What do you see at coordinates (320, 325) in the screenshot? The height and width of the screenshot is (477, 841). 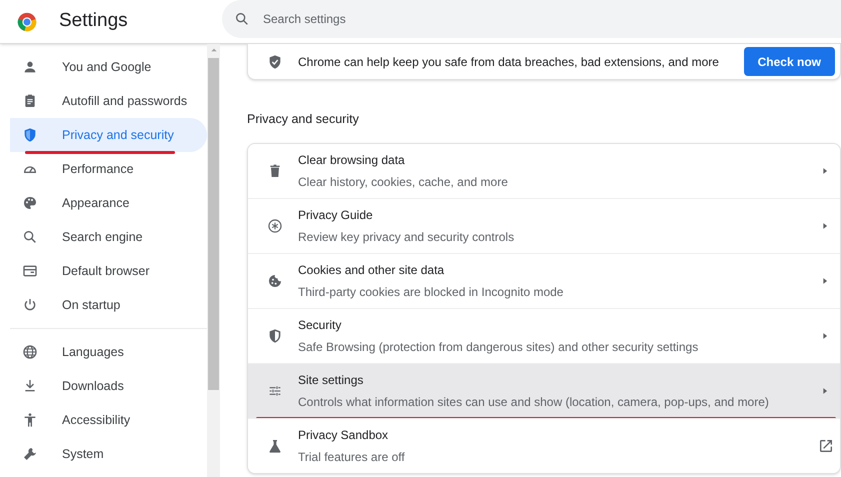 I see `row-title: Security` at bounding box center [320, 325].